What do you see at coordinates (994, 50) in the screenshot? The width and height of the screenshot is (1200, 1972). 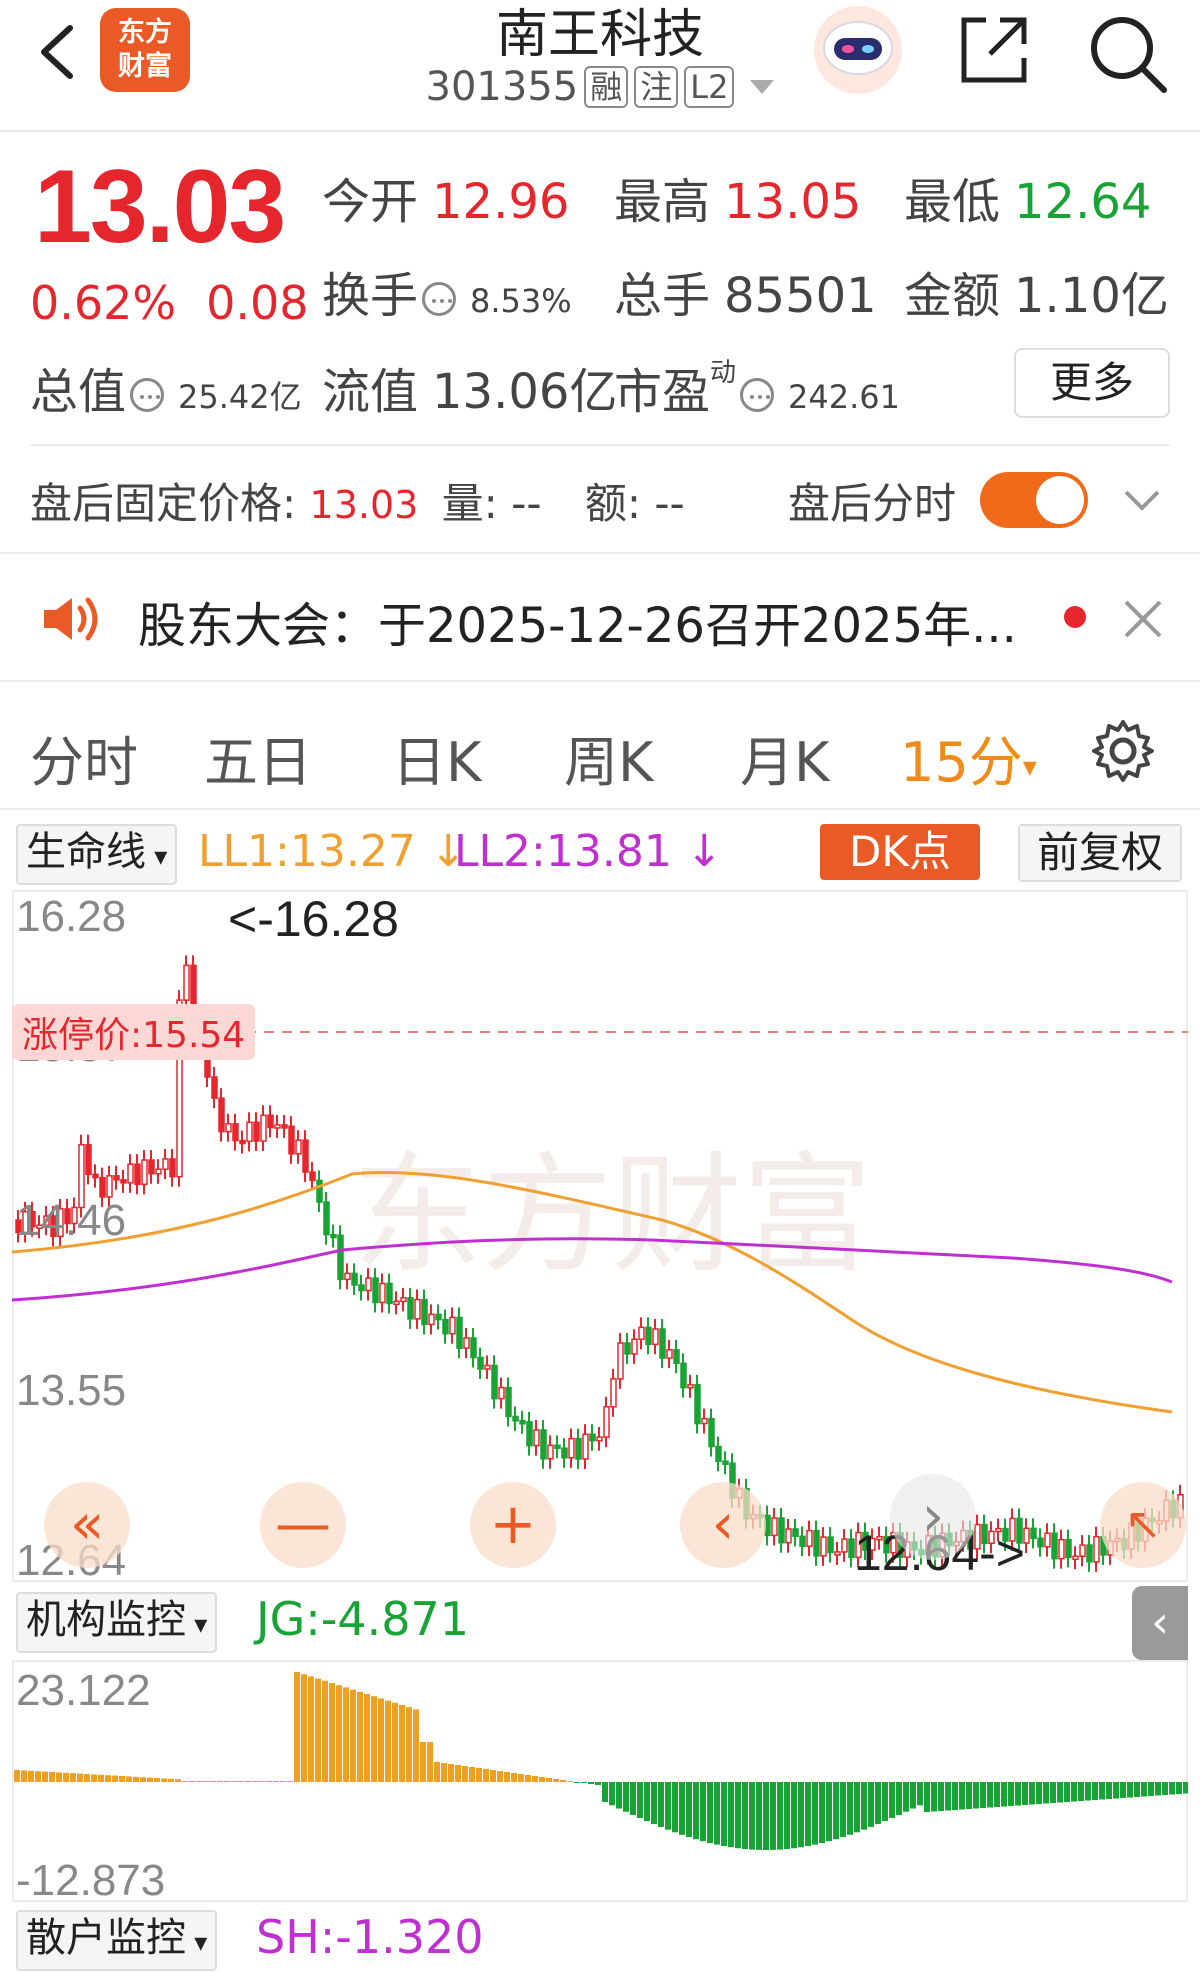 I see `share-icon` at bounding box center [994, 50].